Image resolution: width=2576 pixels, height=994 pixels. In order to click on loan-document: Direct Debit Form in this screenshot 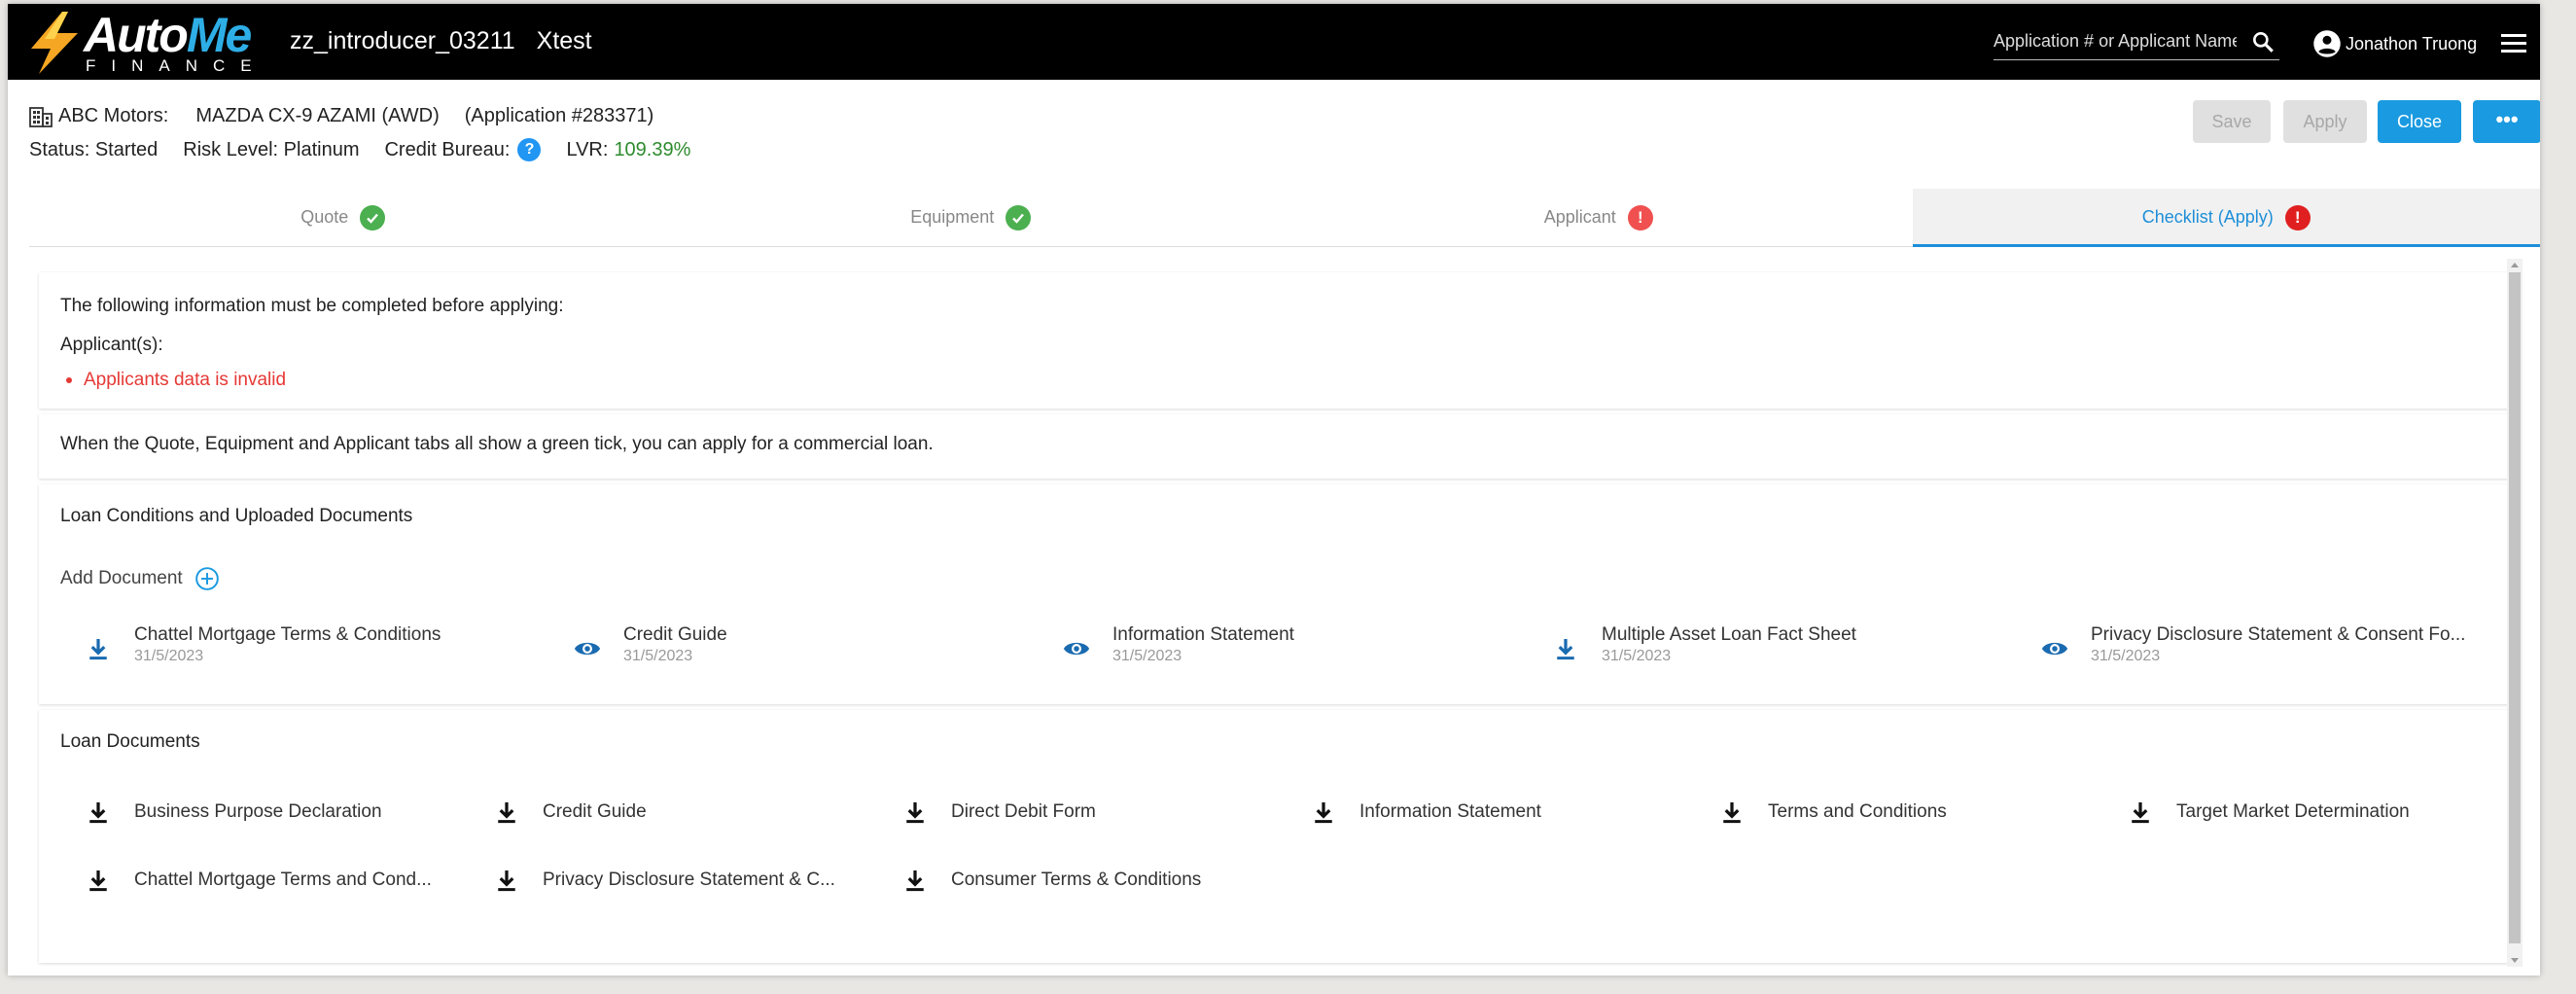, I will do `click(1094, 812)`.